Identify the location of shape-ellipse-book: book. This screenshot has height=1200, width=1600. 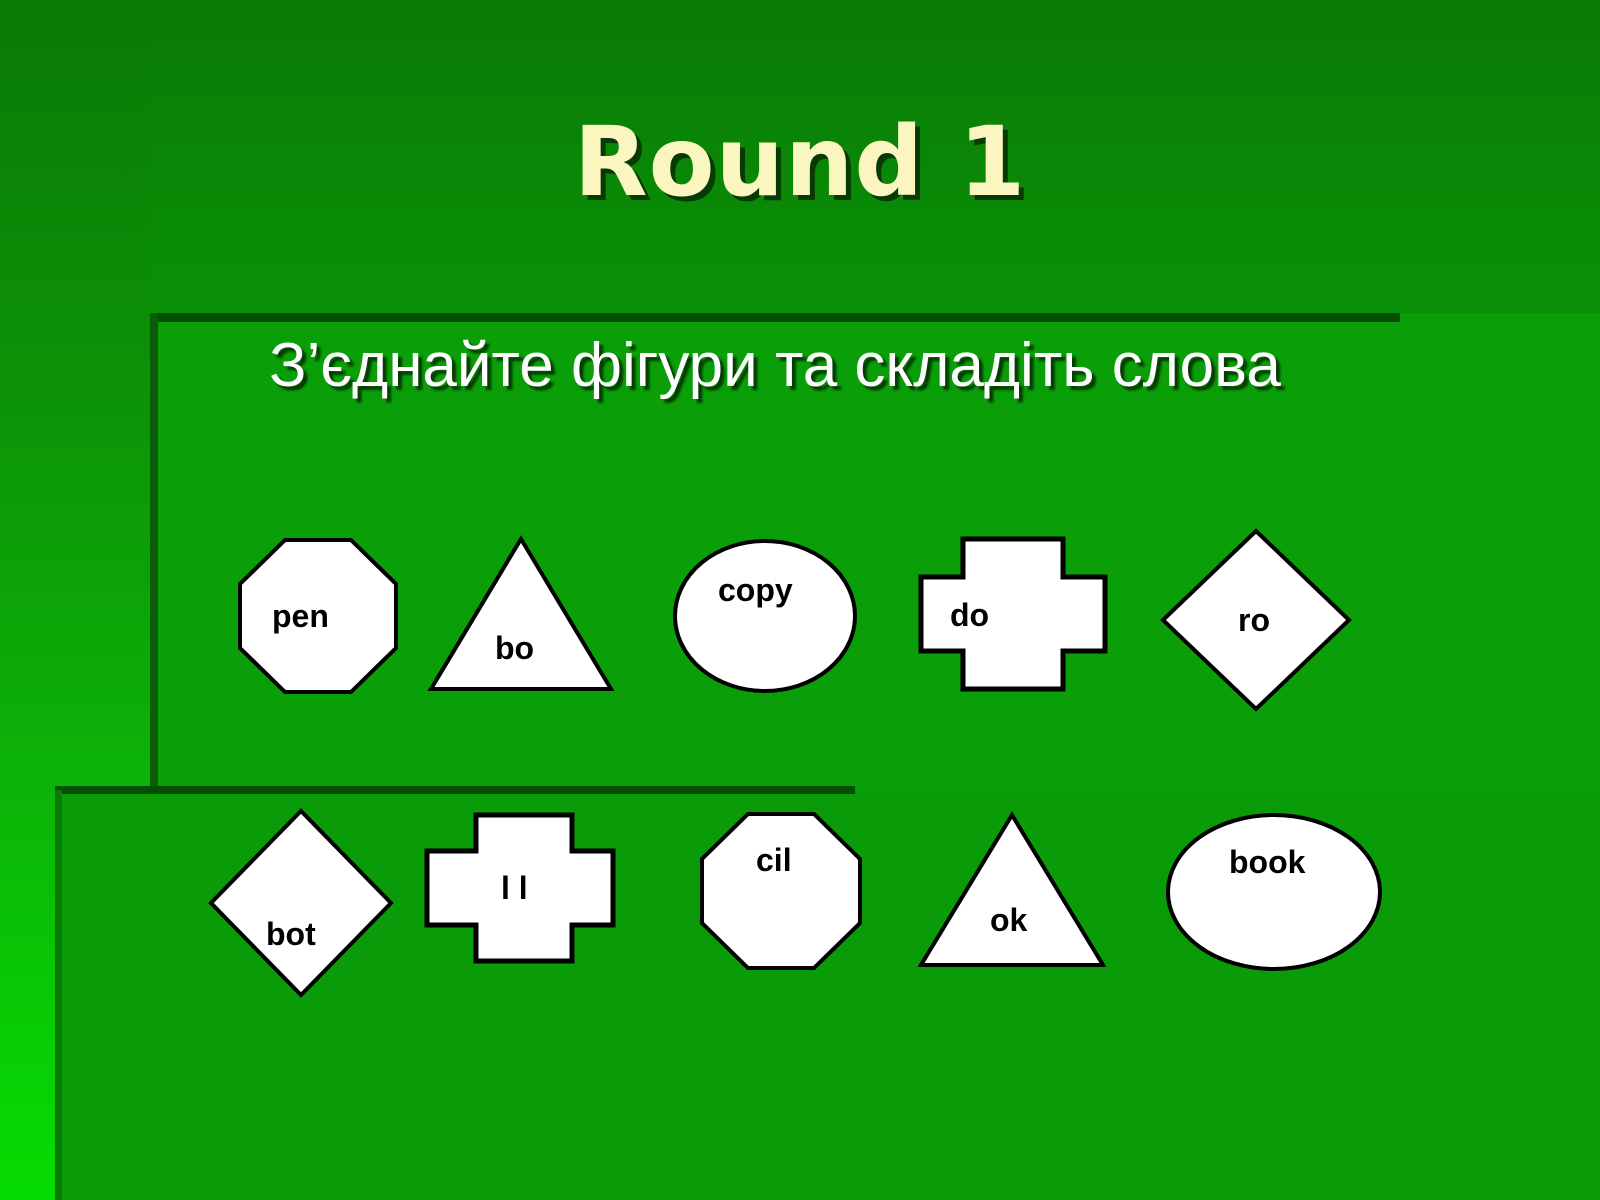
(1274, 892).